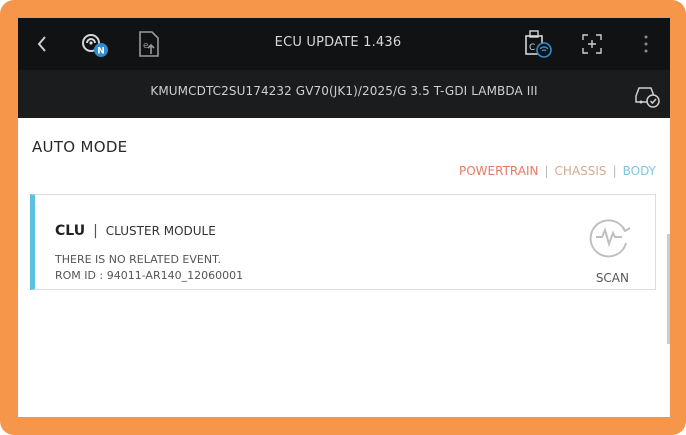 This screenshot has width=686, height=435. I want to click on filter-chassis: CHASSIS, so click(581, 171).